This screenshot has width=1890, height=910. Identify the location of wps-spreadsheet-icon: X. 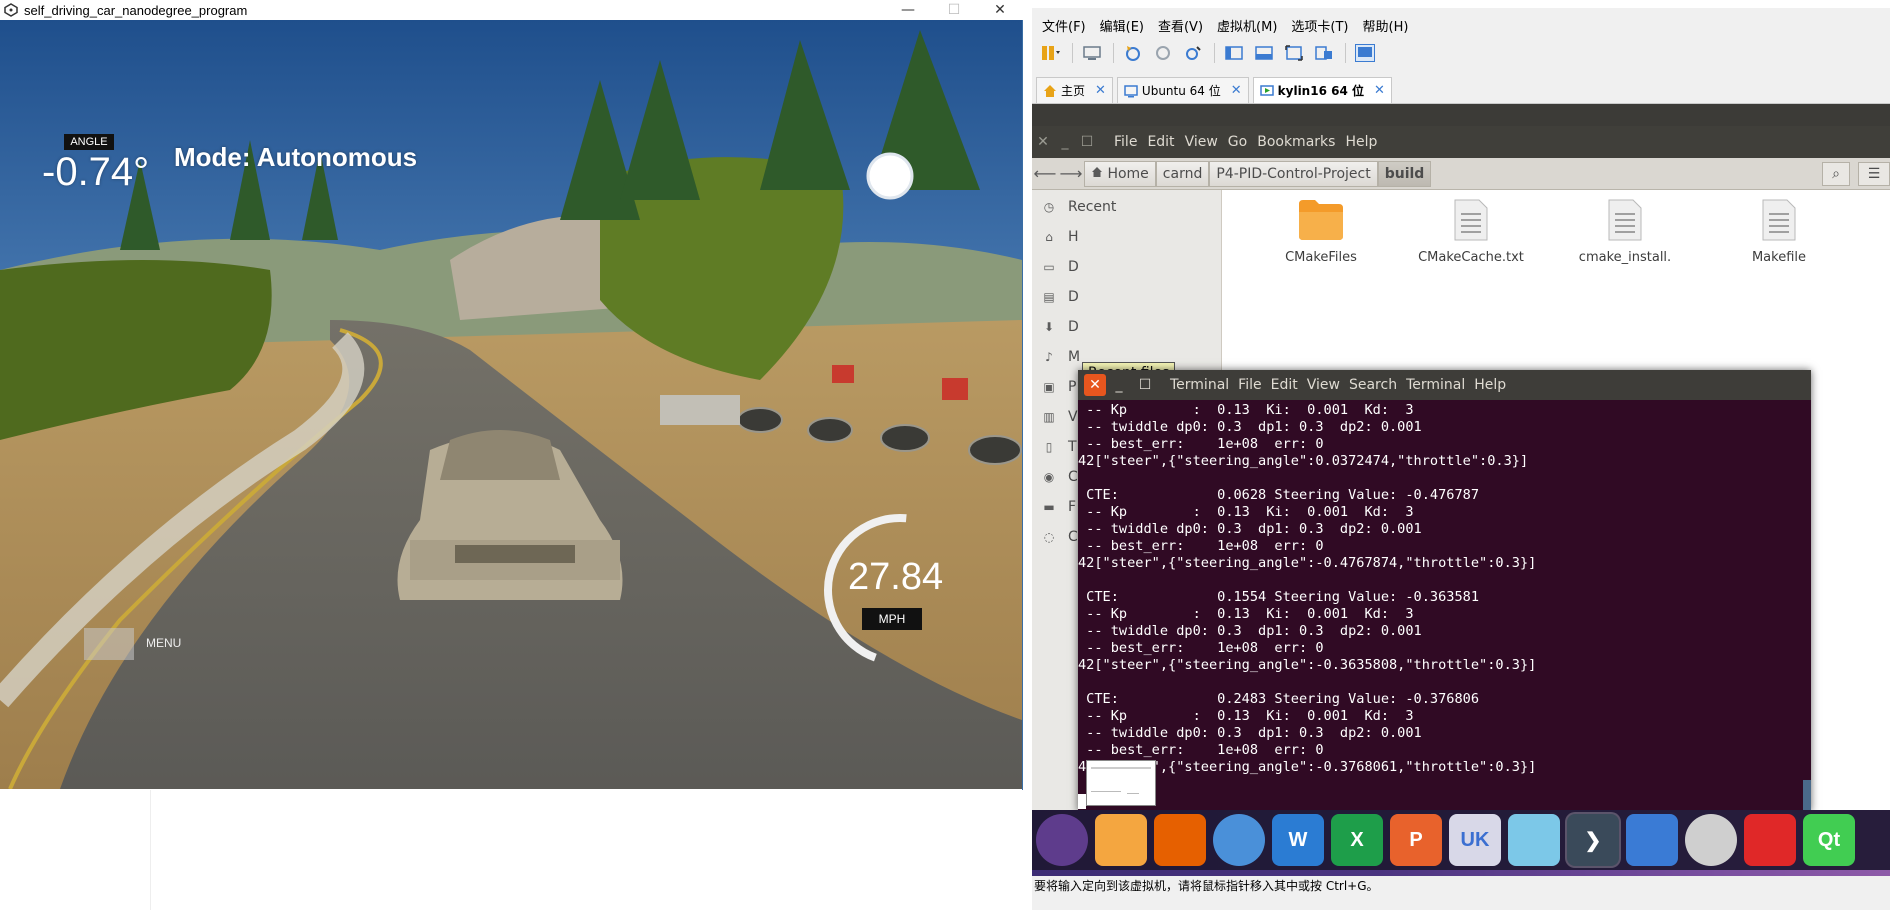
(1357, 840).